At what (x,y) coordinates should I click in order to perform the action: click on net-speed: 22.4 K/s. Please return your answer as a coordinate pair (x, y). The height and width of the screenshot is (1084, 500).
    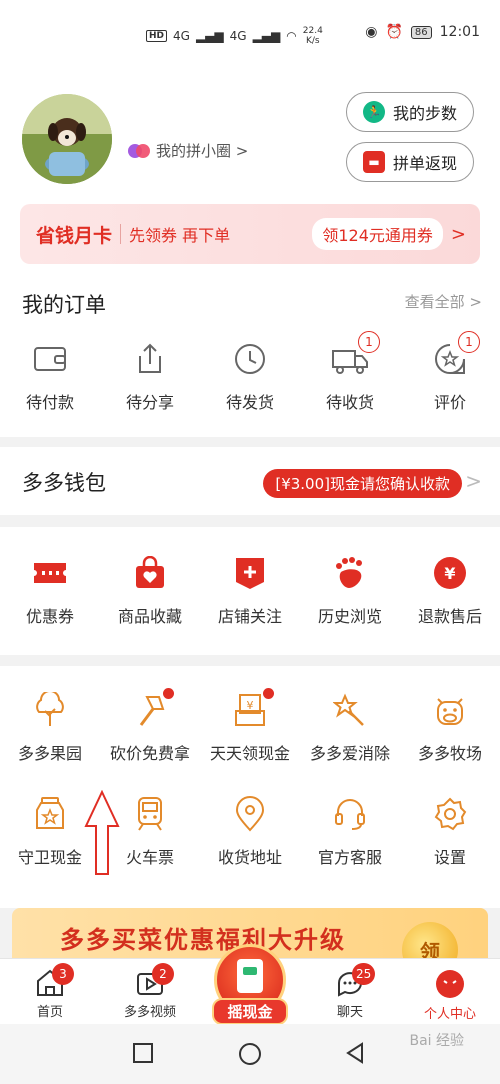
    Looking at the image, I should click on (312, 36).